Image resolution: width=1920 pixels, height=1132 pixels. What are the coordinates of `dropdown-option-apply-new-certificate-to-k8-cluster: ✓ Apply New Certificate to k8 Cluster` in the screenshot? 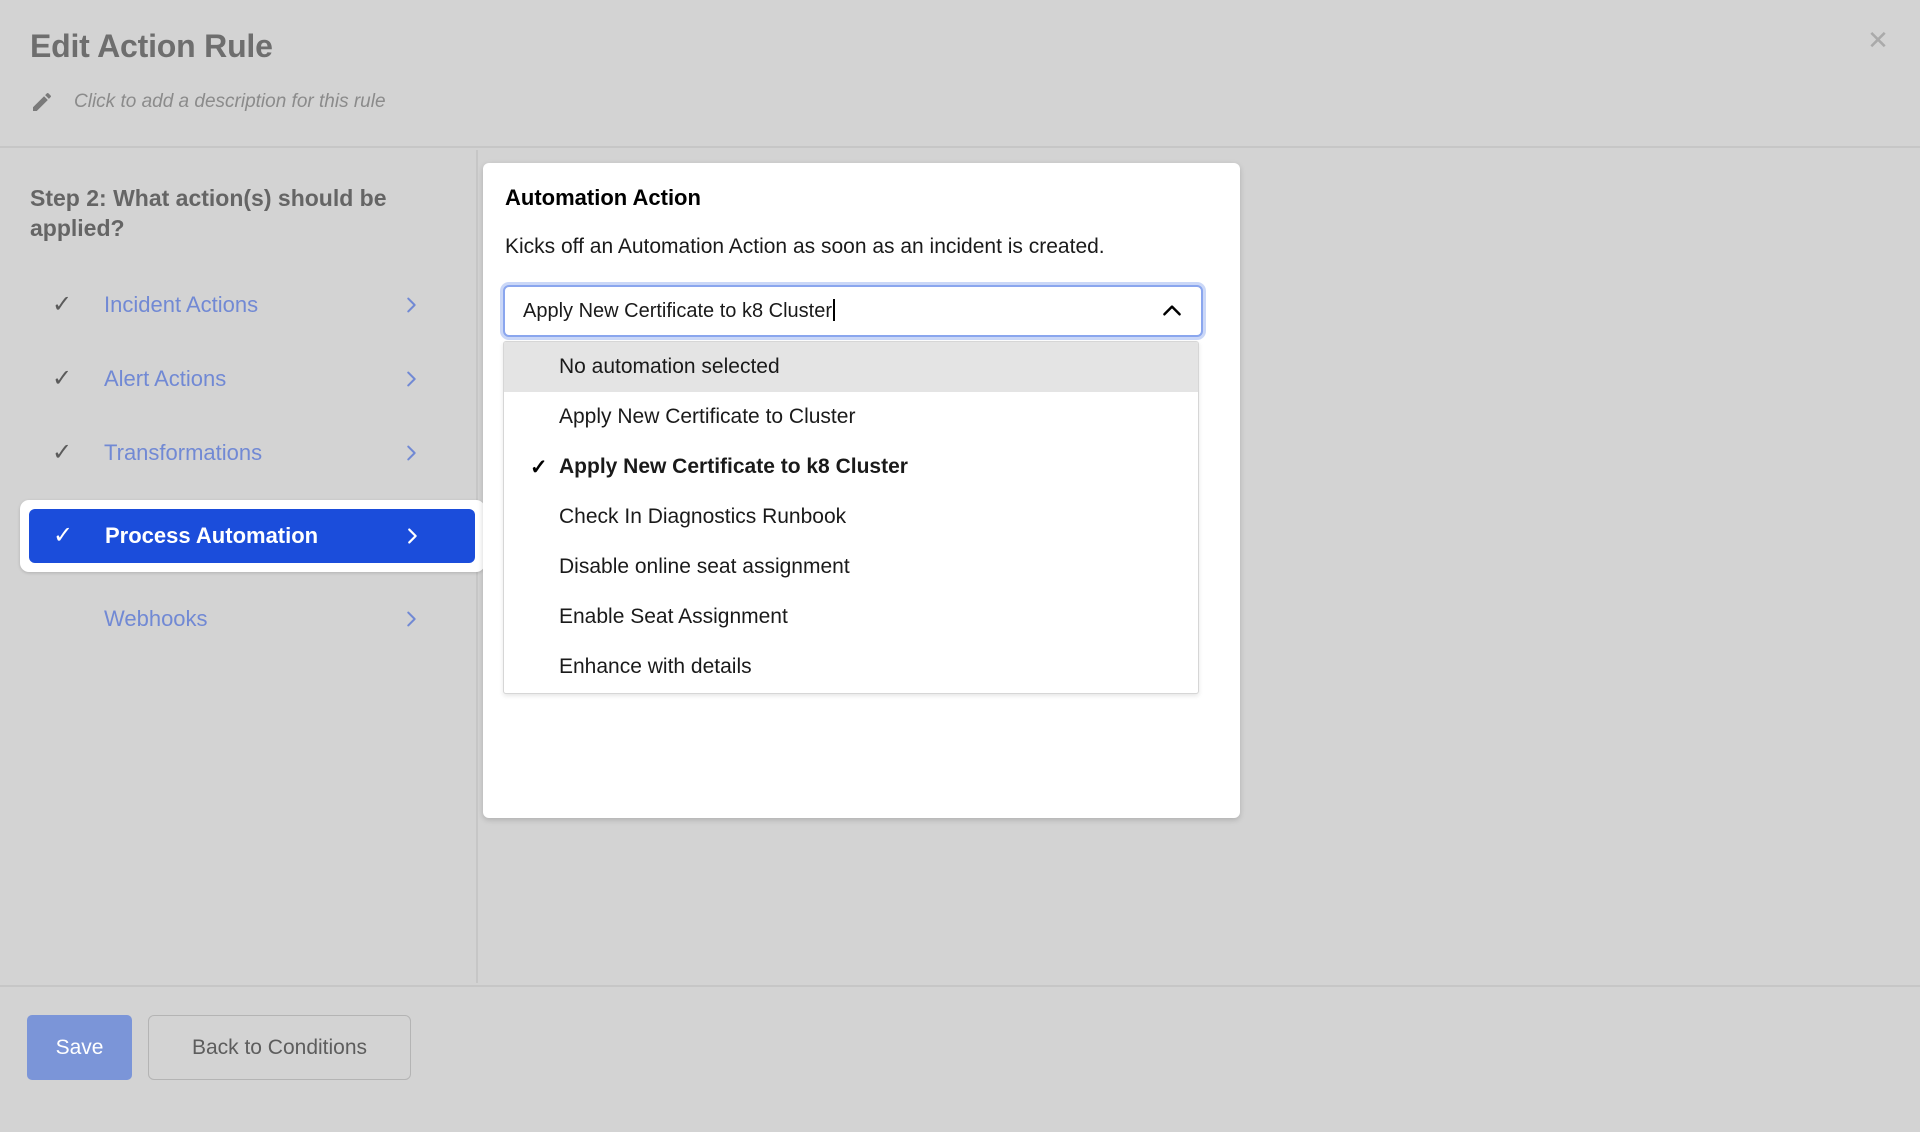 It's located at (851, 467).